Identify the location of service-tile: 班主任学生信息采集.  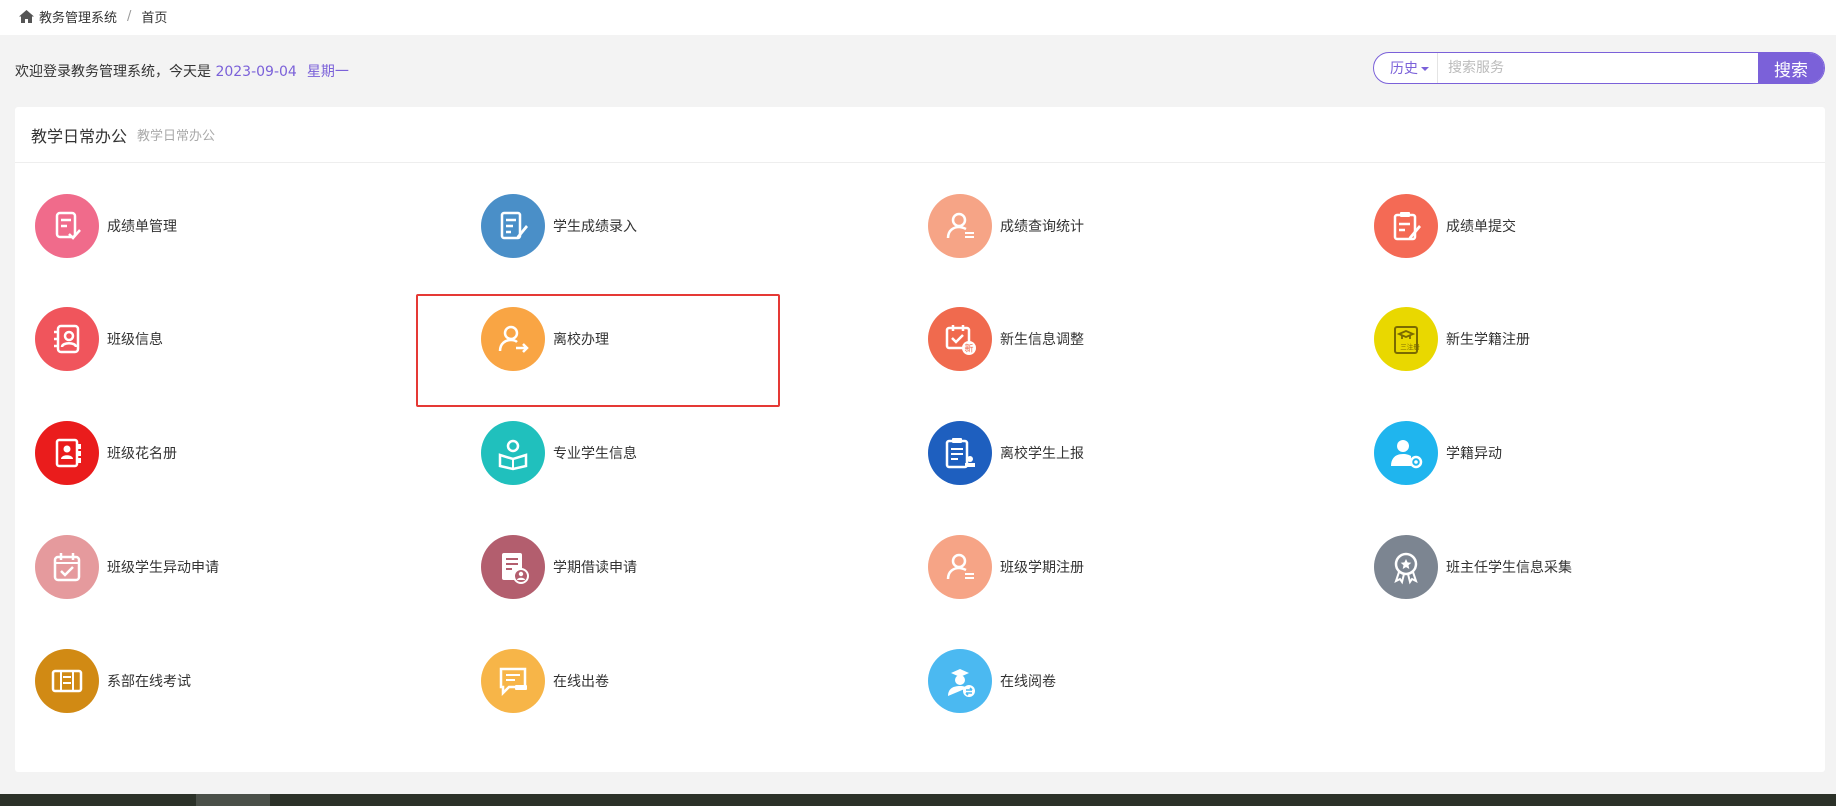
(1554, 567).